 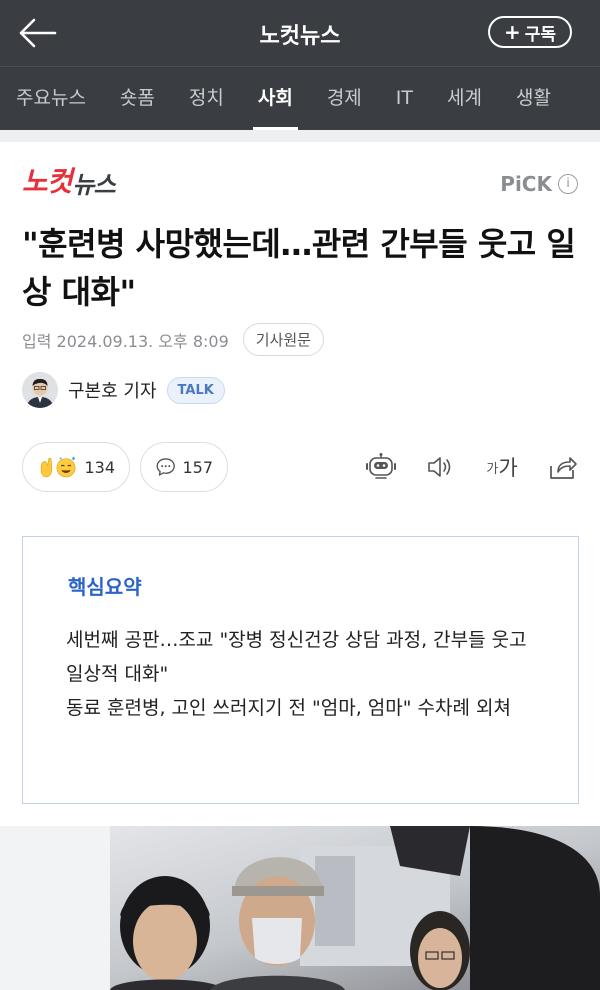 What do you see at coordinates (296, 657) in the screenshot?
I see `summary-line: 세번째 공판…조교 "장병 정신건강 상담 과정, 간부들 웃고 일상적 대화"` at bounding box center [296, 657].